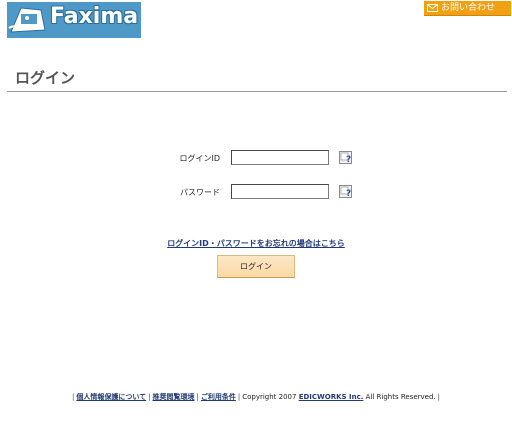 The image size is (512, 435). I want to click on copyright-text: Copyright 2007, so click(269, 397).